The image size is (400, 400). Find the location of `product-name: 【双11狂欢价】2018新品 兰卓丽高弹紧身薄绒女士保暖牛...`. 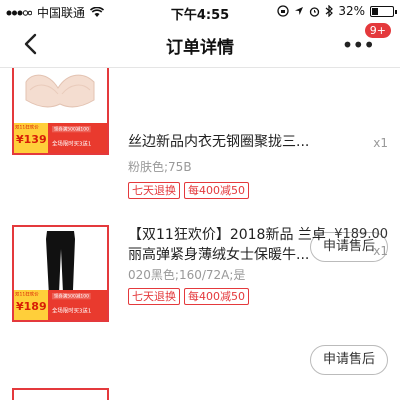

product-name: 【双11狂欢价】2018新品 兰卓丽高弹紧身薄绒女士保暖牛... is located at coordinates (228, 245).